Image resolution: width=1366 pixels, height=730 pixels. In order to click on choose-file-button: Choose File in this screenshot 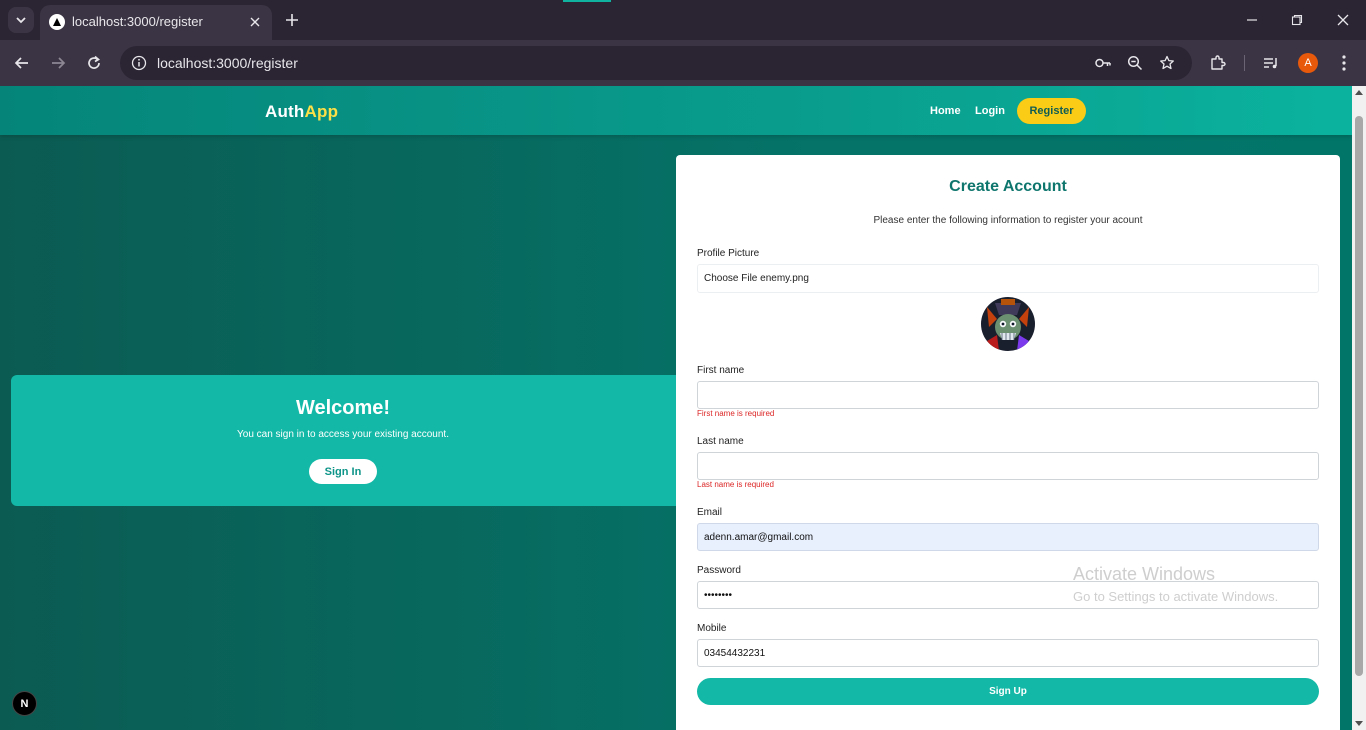, I will do `click(730, 278)`.